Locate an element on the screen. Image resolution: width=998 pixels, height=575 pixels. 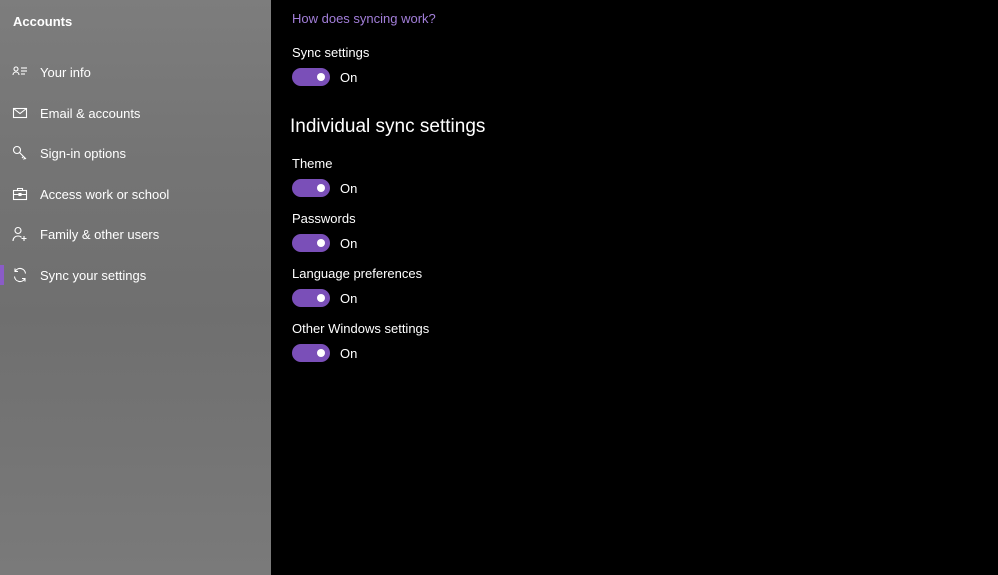
theme-toggle-row: On is located at coordinates (324, 188).